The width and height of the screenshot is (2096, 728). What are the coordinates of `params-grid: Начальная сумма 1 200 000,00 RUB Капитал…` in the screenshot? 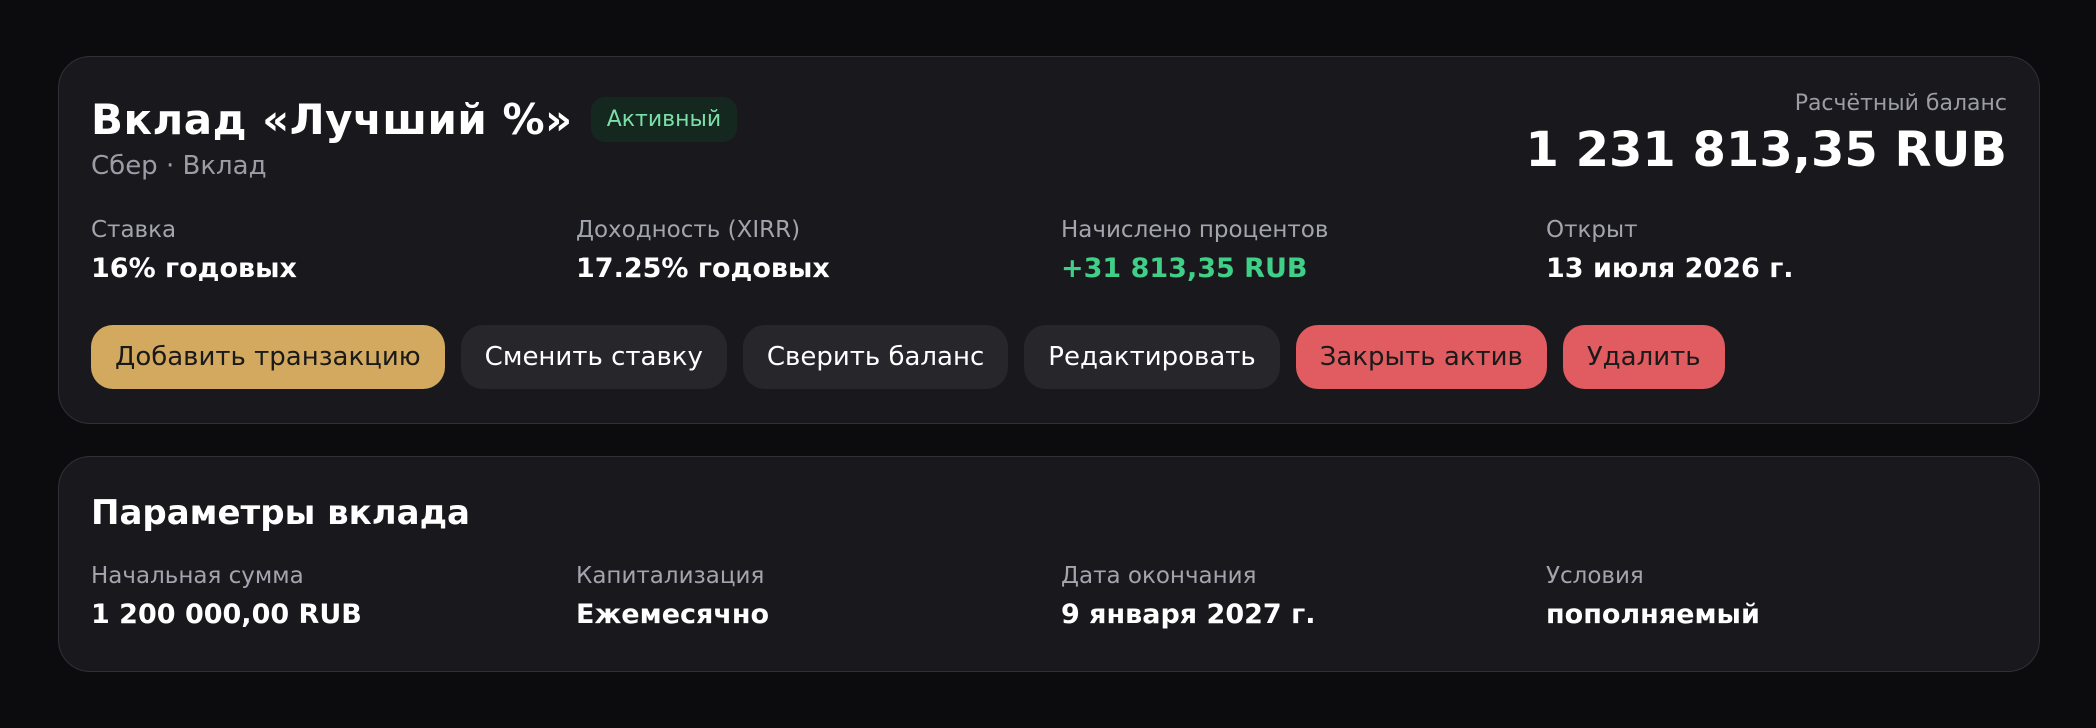 It's located at (1051, 603).